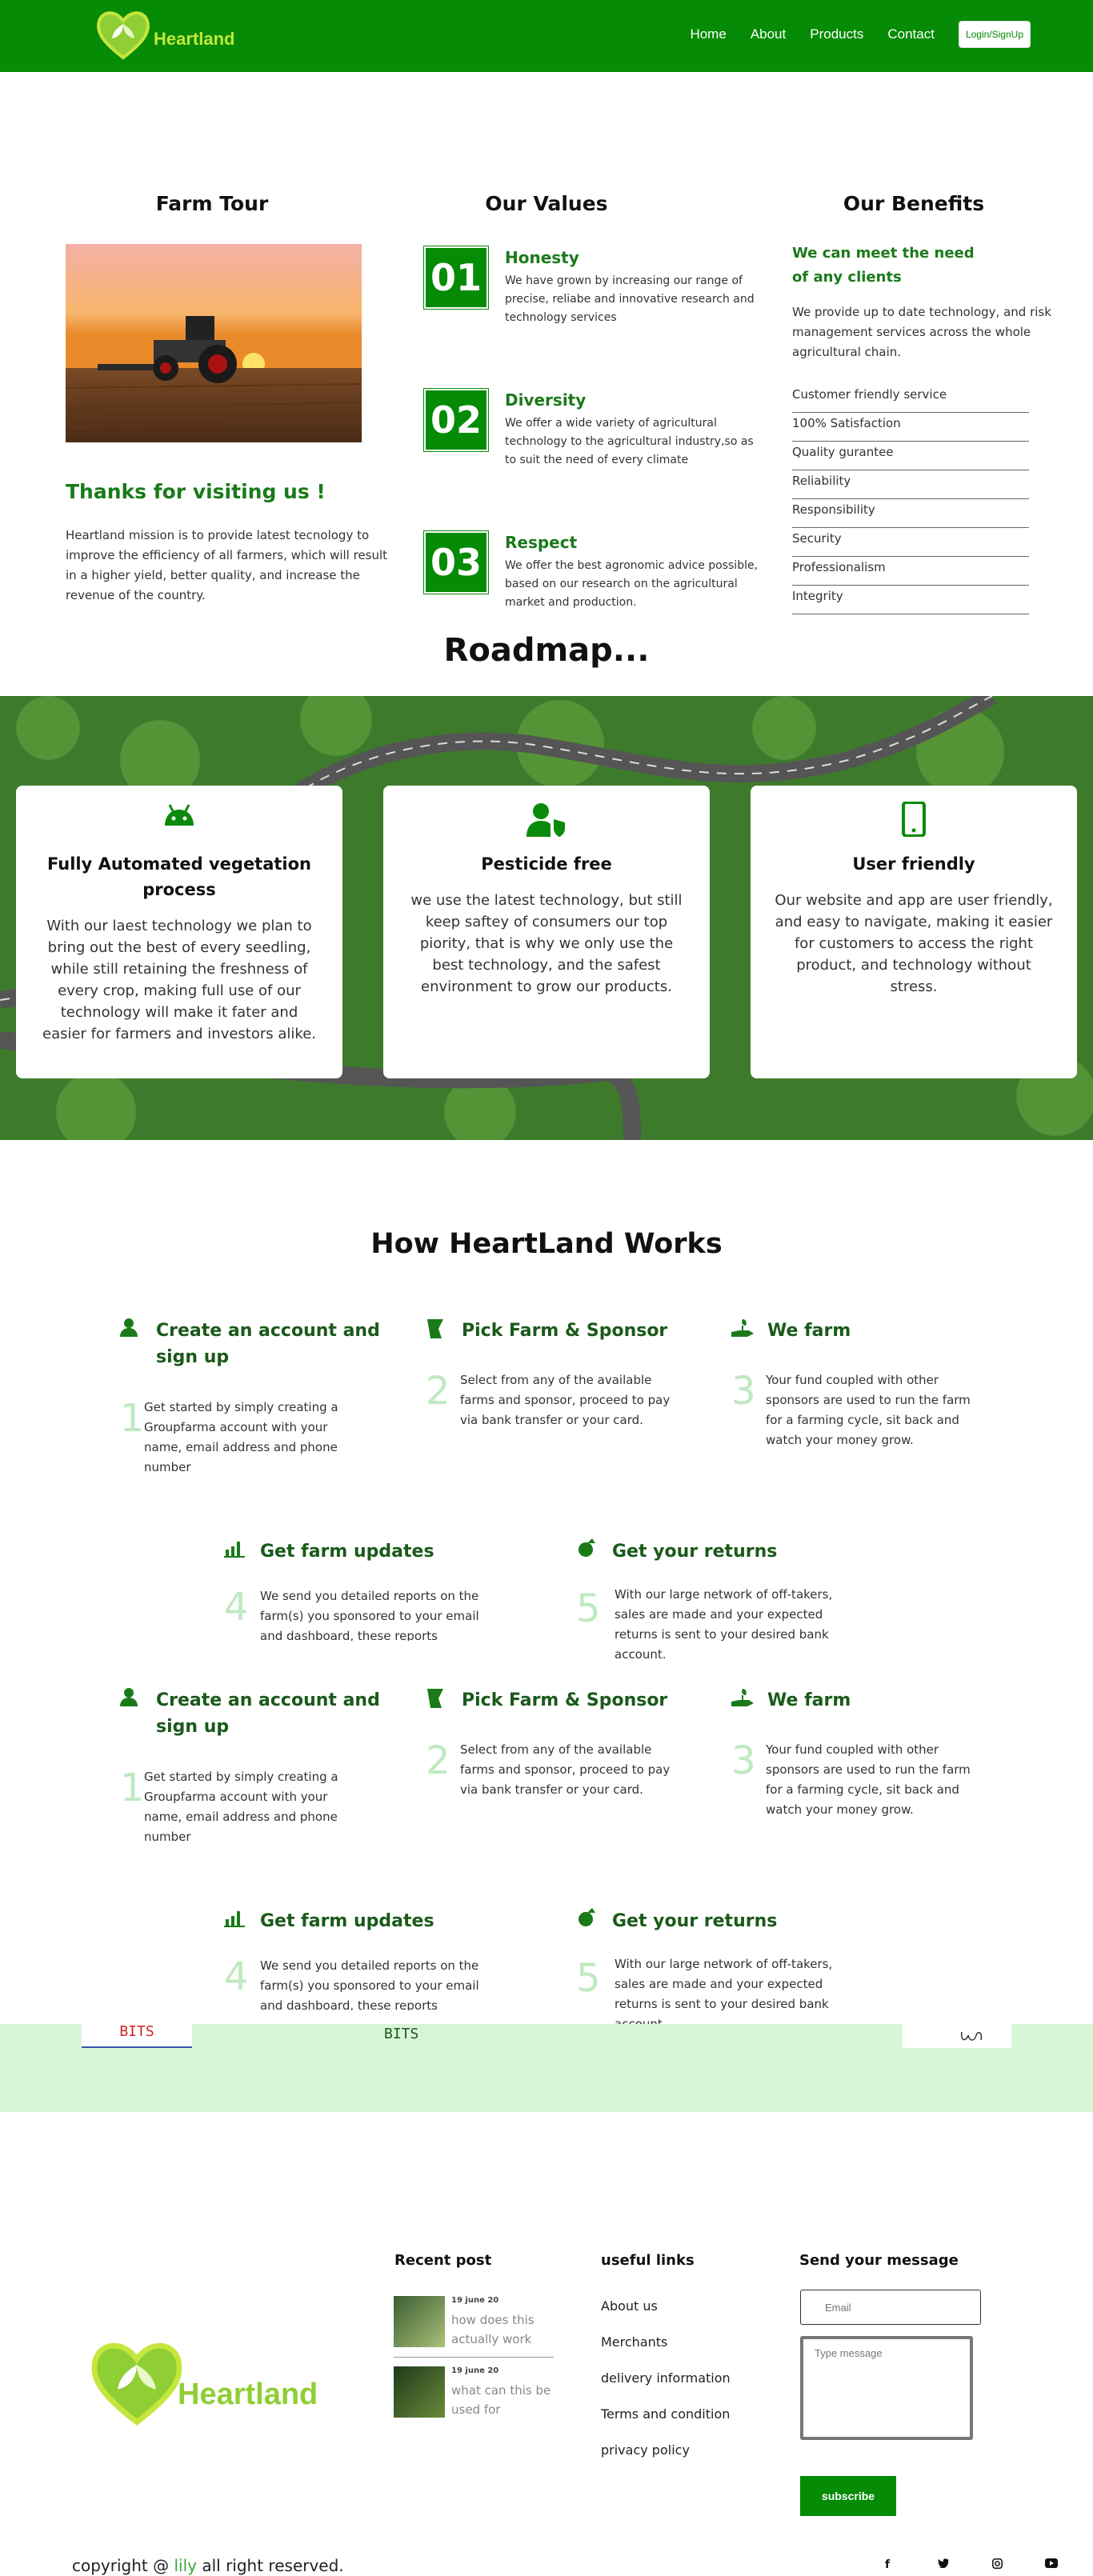 Image resolution: width=1093 pixels, height=2576 pixels. Describe the element at coordinates (943, 2564) in the screenshot. I see `twitter-icon` at that location.